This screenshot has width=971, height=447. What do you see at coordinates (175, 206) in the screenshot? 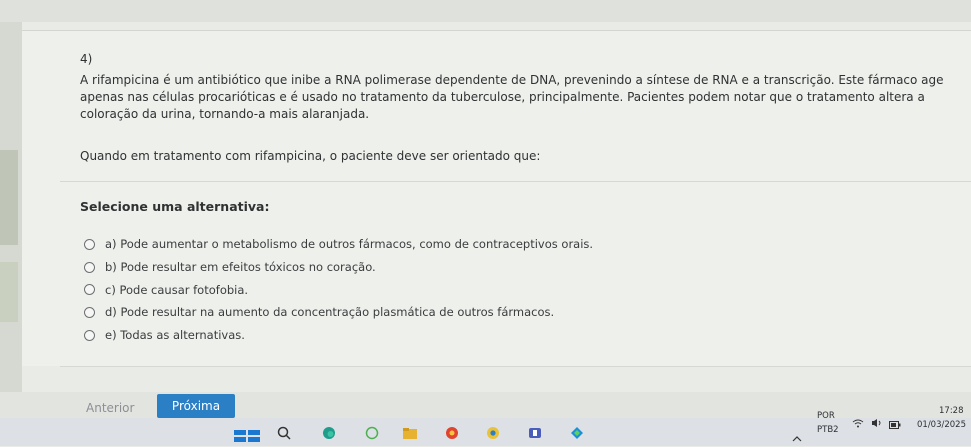
I see `select-label: Selecione uma alternativa:` at bounding box center [175, 206].